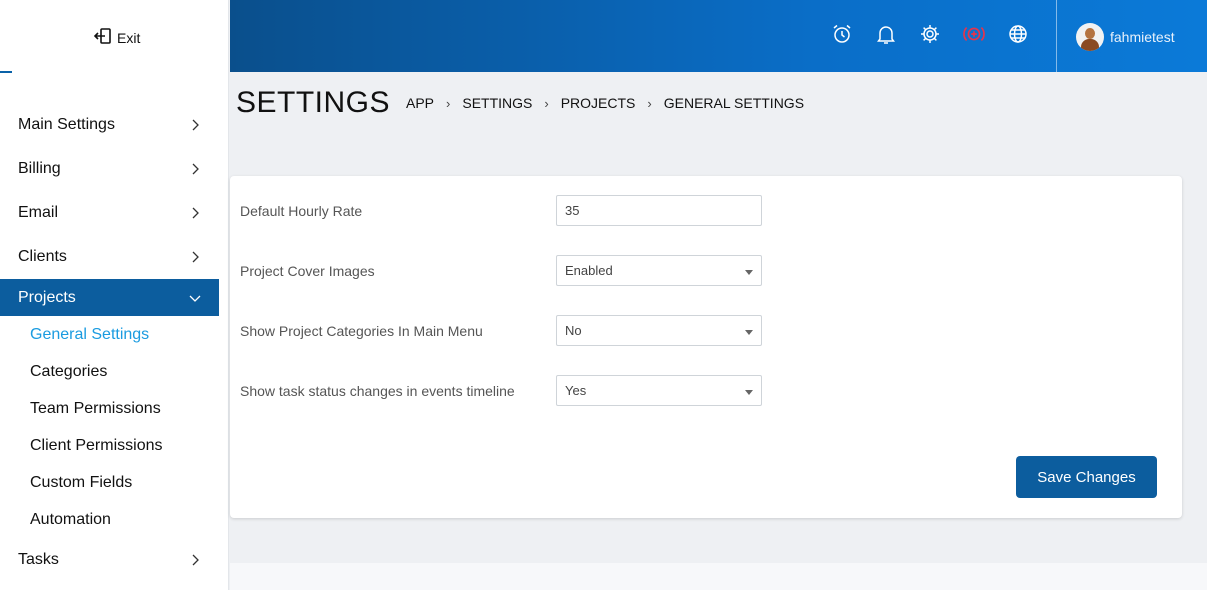 Image resolution: width=1207 pixels, height=590 pixels. I want to click on breadcrumb-item: GENERAL SETTINGS, so click(734, 103).